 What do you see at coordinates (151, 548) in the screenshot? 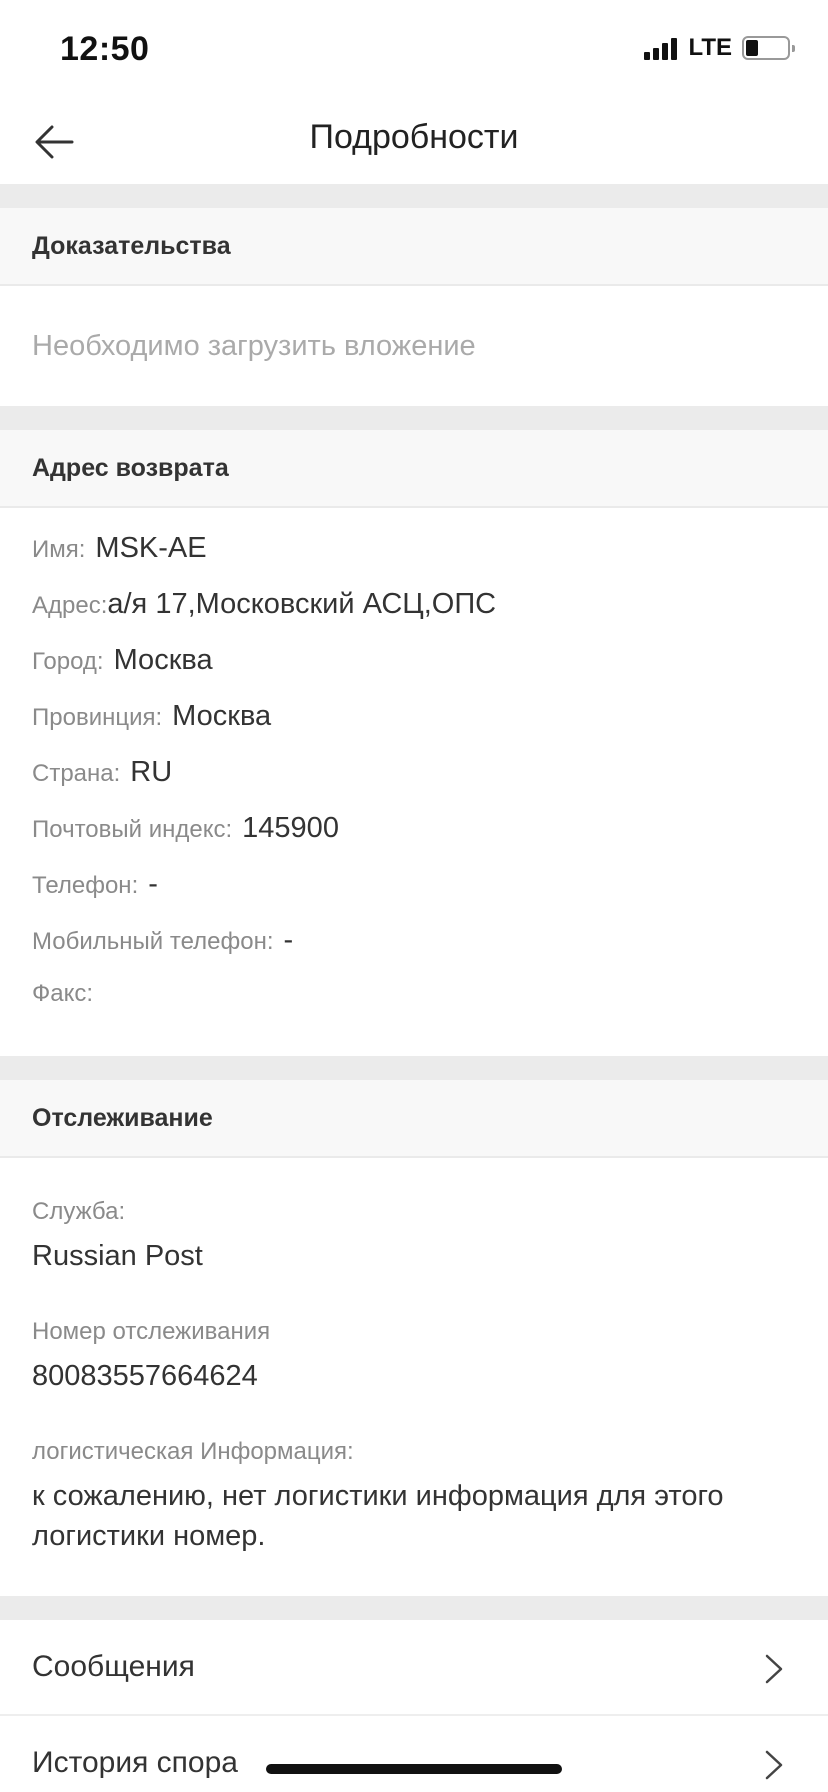
I see `name-value: MSK-AE` at bounding box center [151, 548].